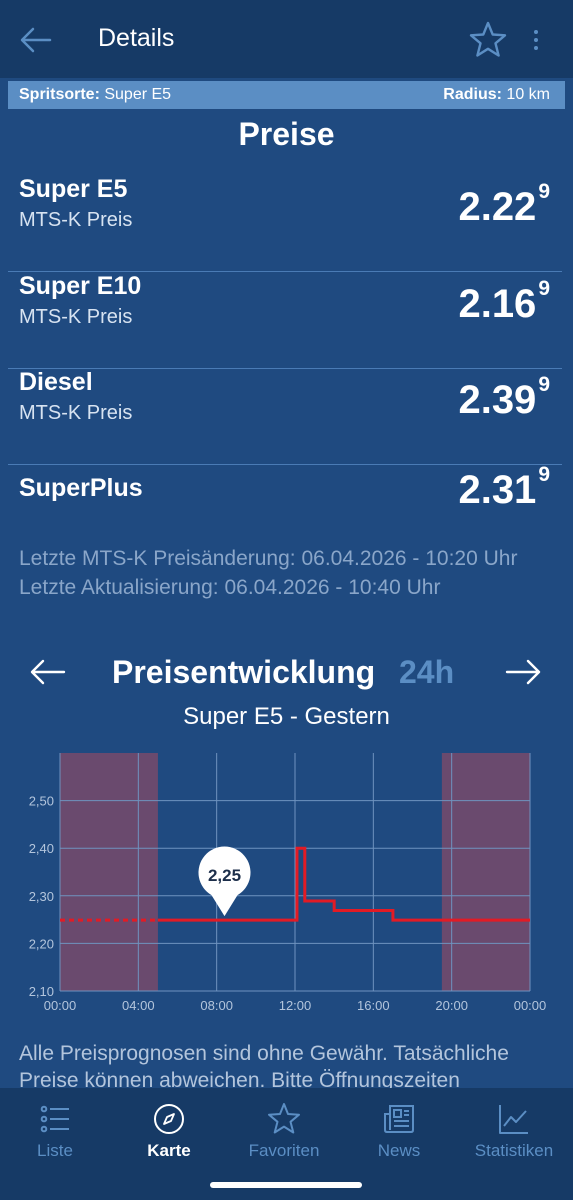 The image size is (573, 1200). I want to click on nav-label: News, so click(399, 1150).